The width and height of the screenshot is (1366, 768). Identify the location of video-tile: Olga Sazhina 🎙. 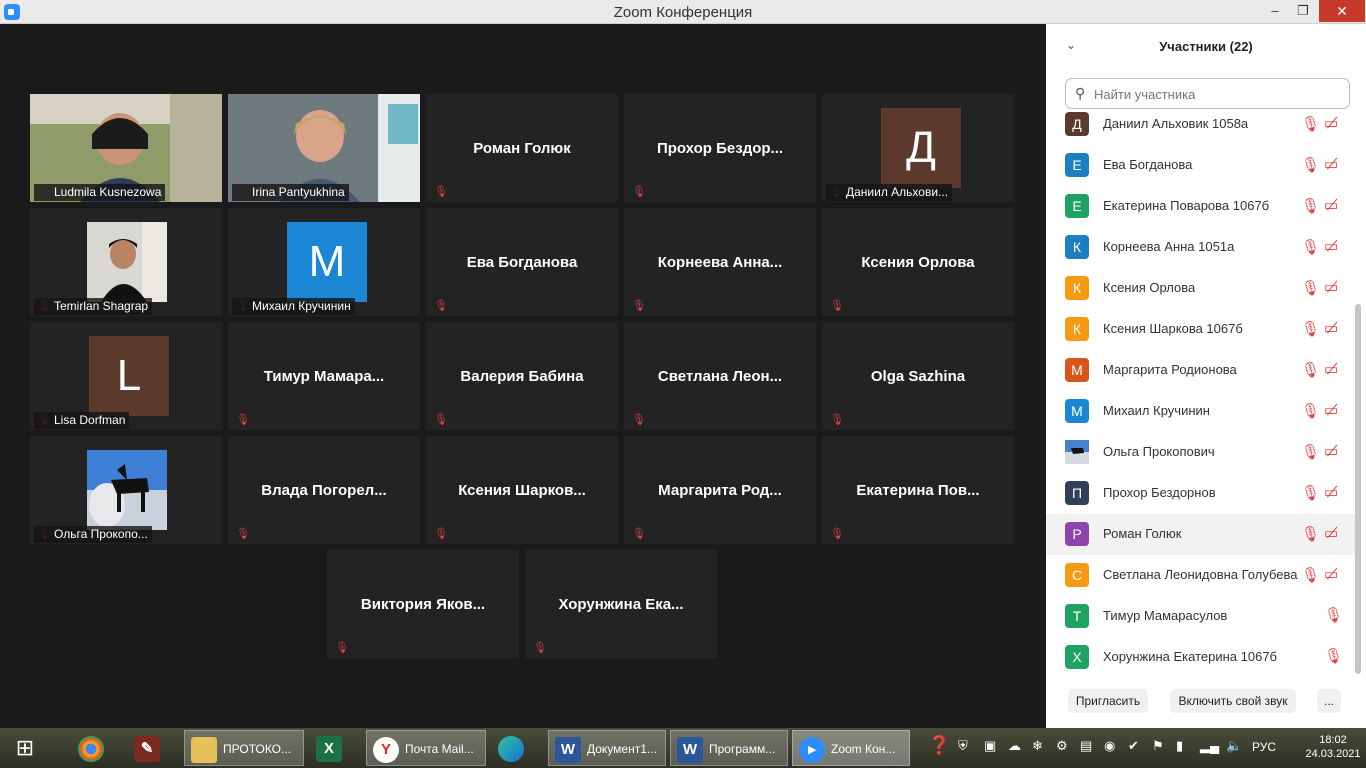
(918, 376).